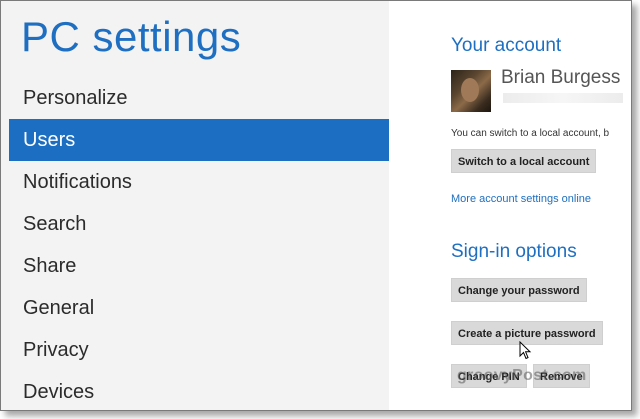 The width and height of the screenshot is (640, 419). What do you see at coordinates (519, 290) in the screenshot?
I see `change-password-button: Change your password` at bounding box center [519, 290].